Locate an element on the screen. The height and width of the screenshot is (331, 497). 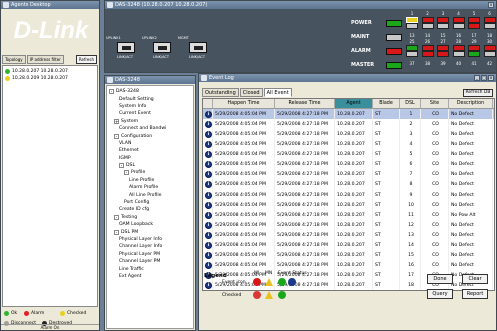
config-tree-item: IGMP is located at coordinates (150, 158).